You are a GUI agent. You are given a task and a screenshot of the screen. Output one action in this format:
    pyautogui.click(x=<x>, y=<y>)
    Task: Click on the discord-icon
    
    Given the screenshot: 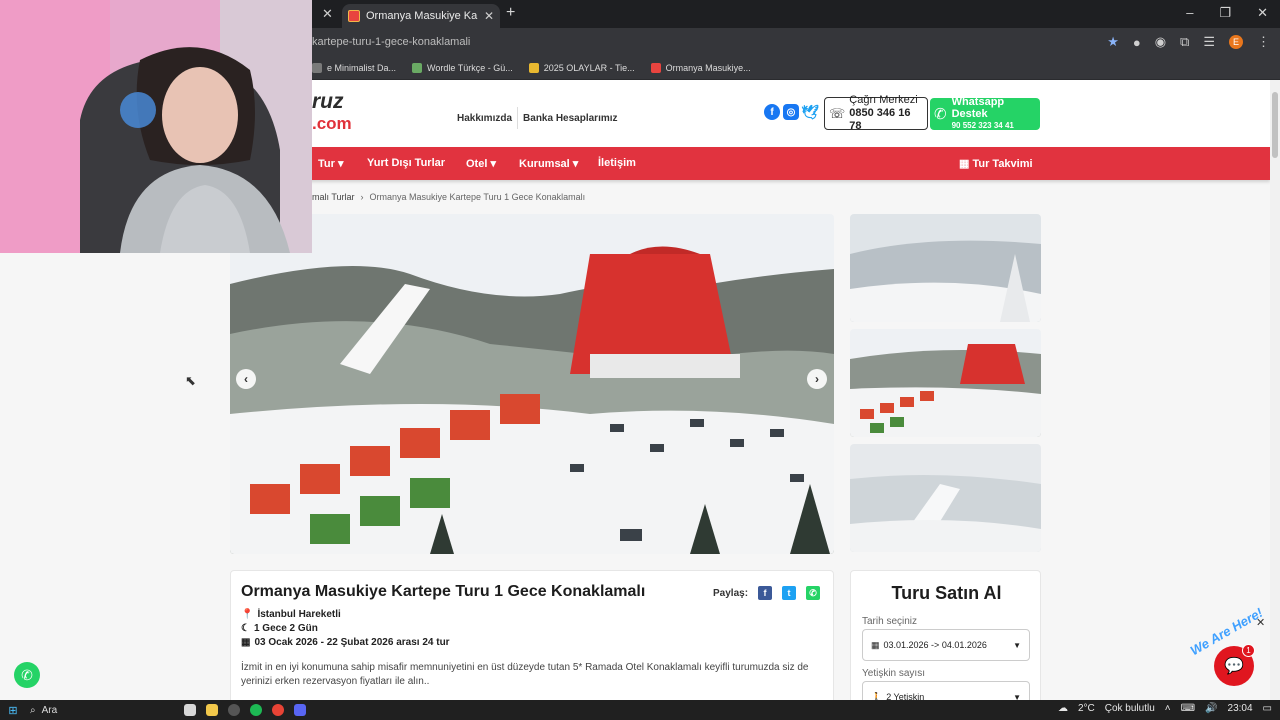 What is the action you would take?
    pyautogui.click(x=300, y=710)
    